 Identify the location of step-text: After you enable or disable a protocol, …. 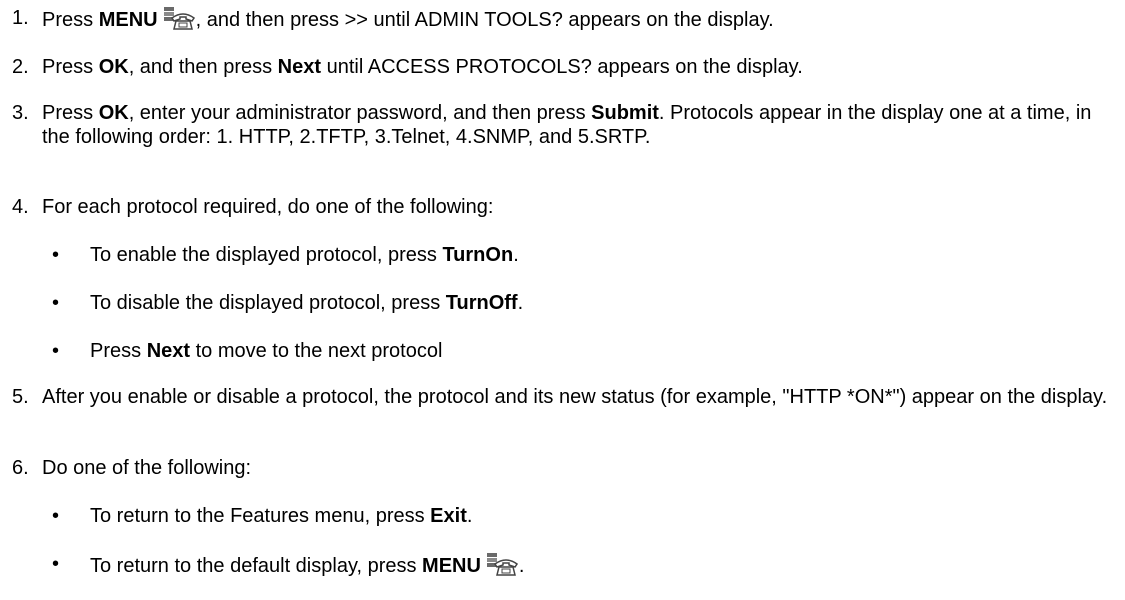
(575, 397).